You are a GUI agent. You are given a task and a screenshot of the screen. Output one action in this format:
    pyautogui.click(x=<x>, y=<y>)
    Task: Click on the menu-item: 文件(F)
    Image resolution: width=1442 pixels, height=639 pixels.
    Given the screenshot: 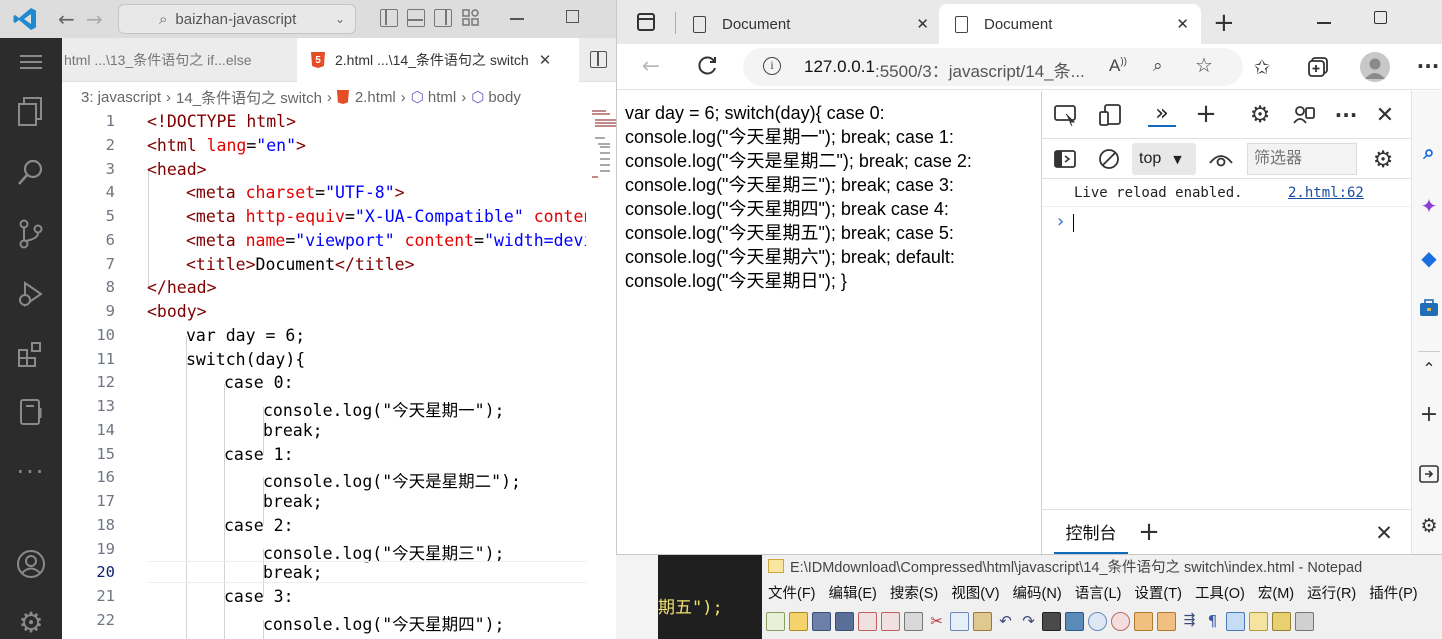 What is the action you would take?
    pyautogui.click(x=792, y=592)
    